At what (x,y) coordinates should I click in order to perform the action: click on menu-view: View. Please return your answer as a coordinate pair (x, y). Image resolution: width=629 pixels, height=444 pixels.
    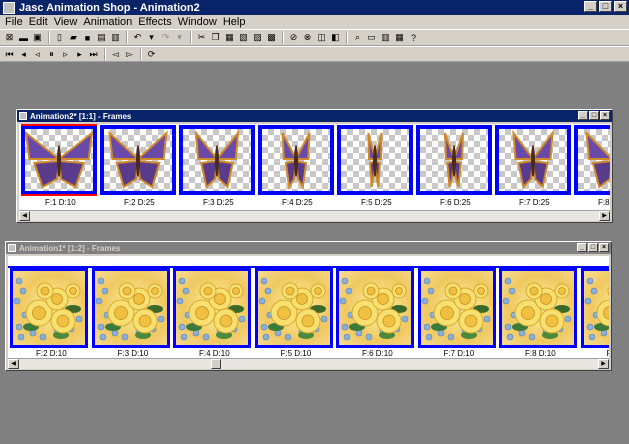
    Looking at the image, I should click on (66, 22).